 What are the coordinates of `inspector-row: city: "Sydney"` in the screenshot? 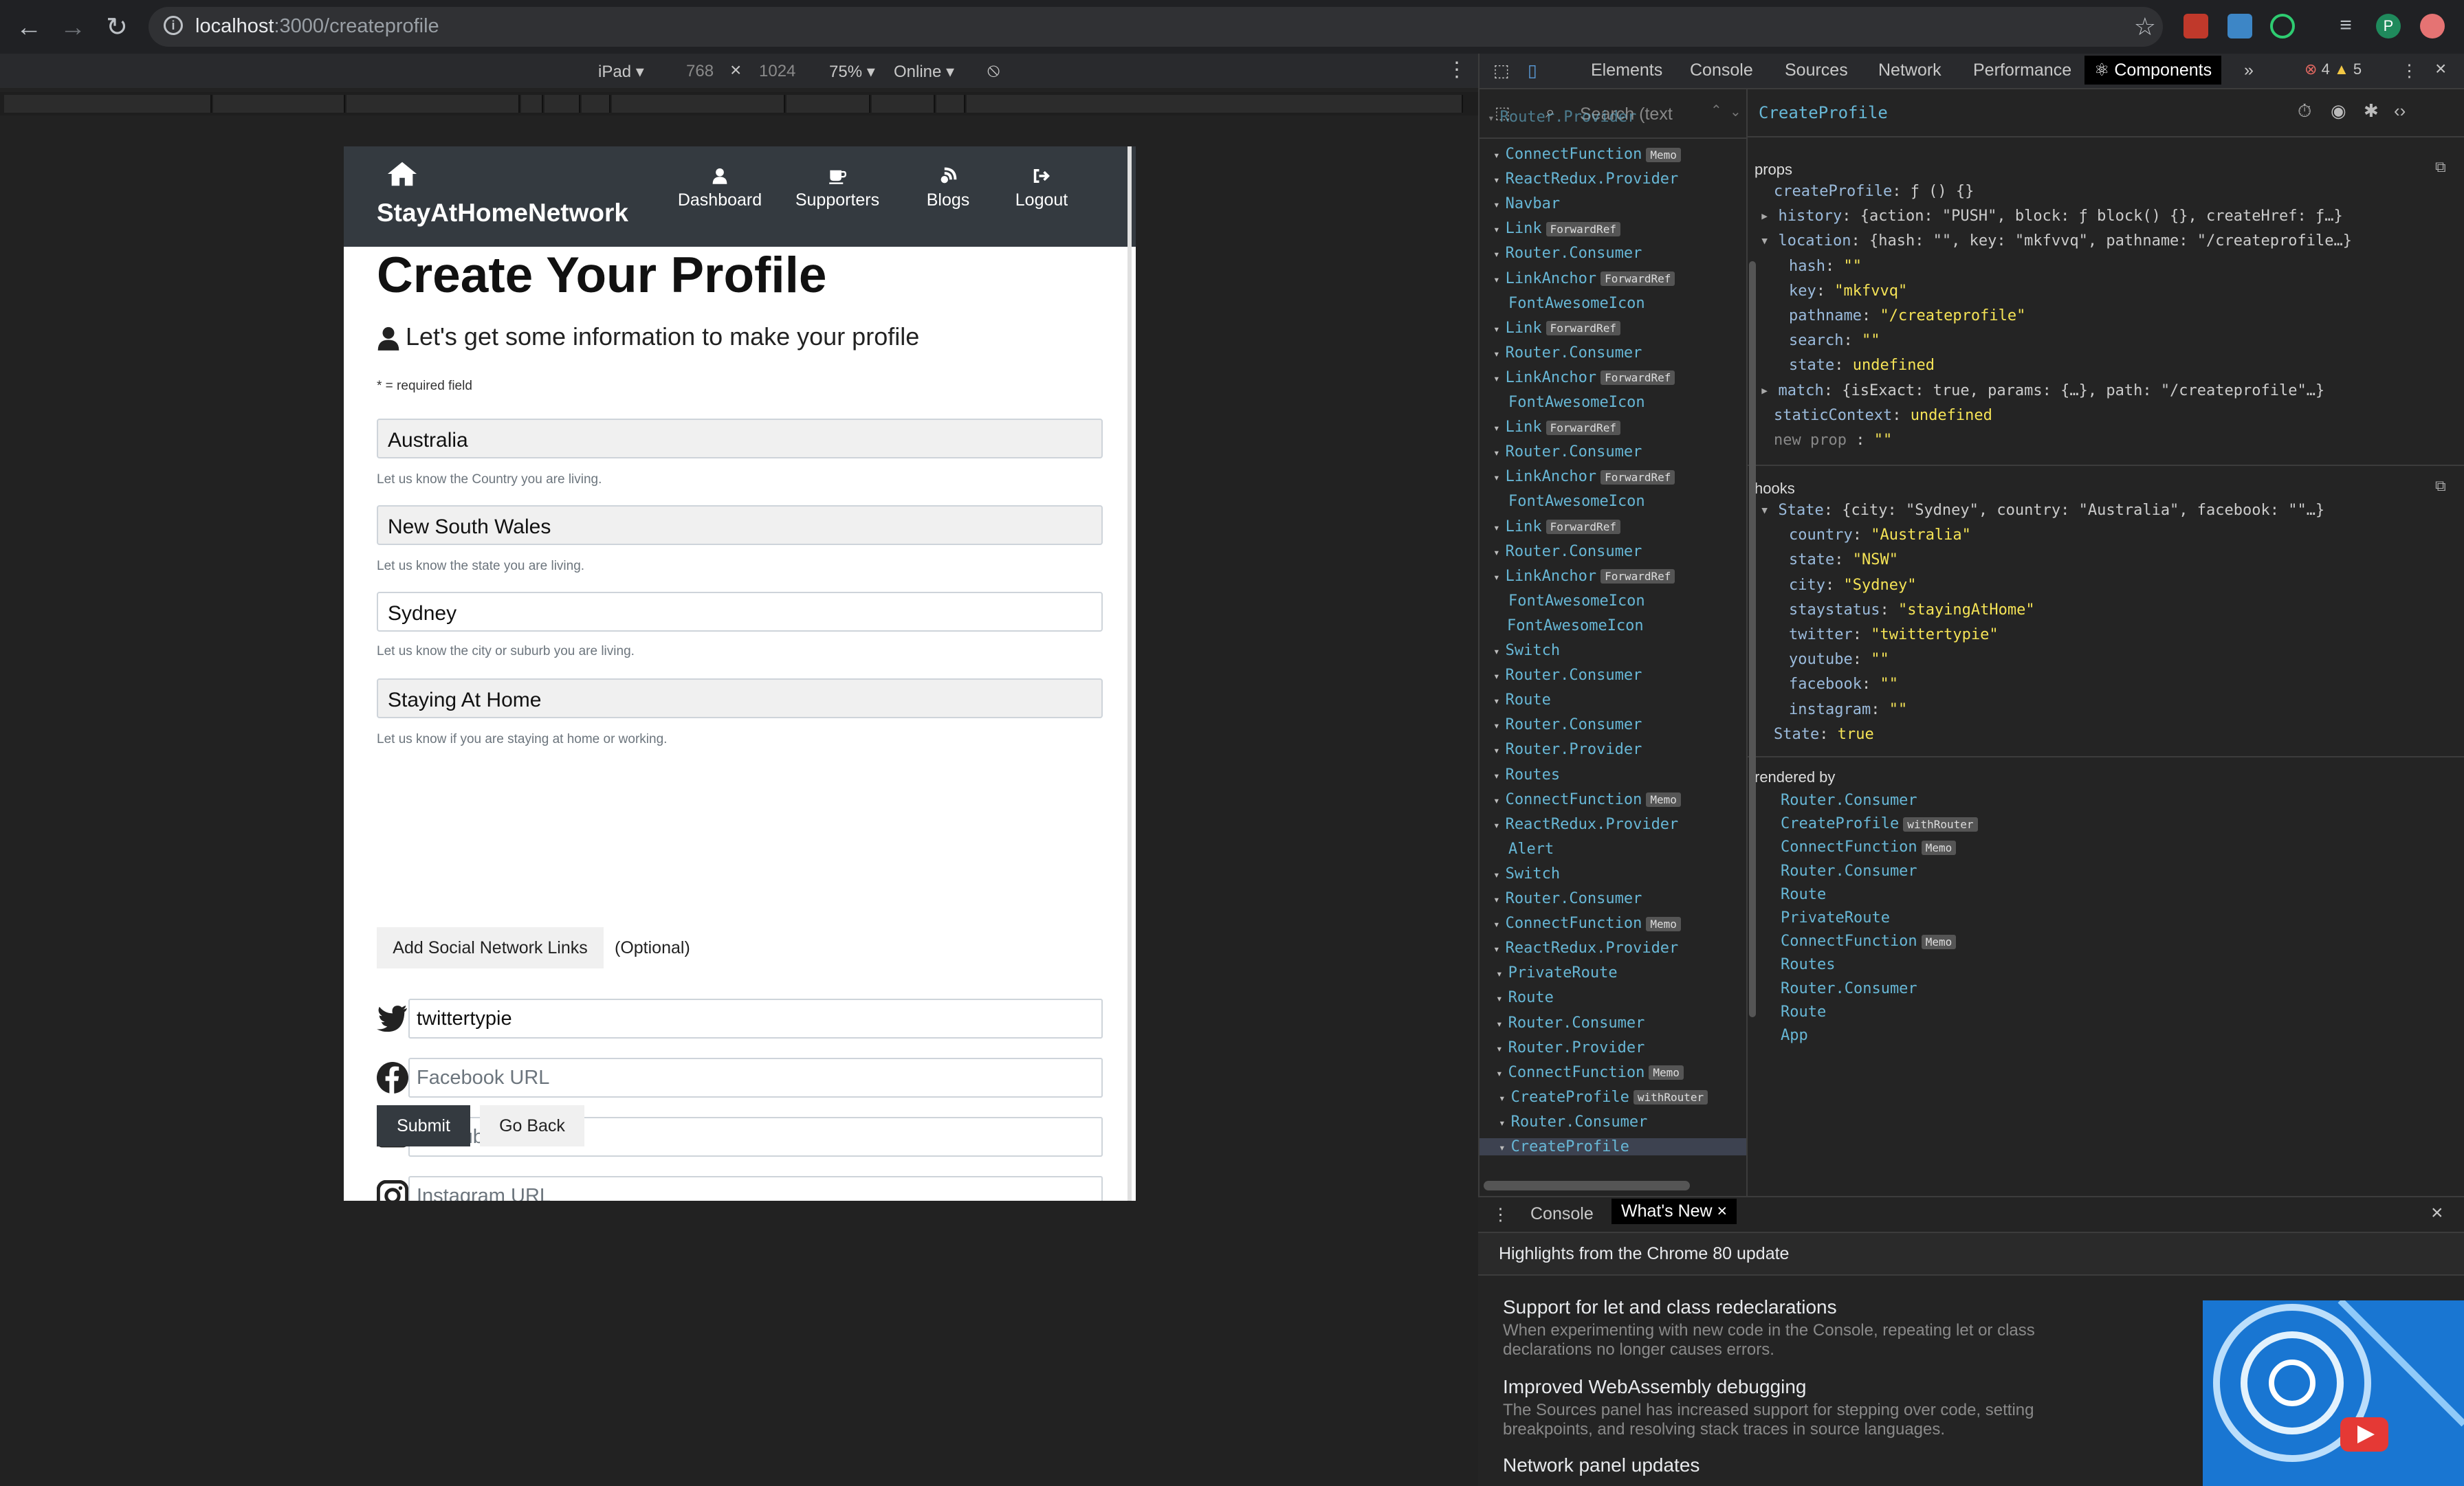 It's located at (1852, 585).